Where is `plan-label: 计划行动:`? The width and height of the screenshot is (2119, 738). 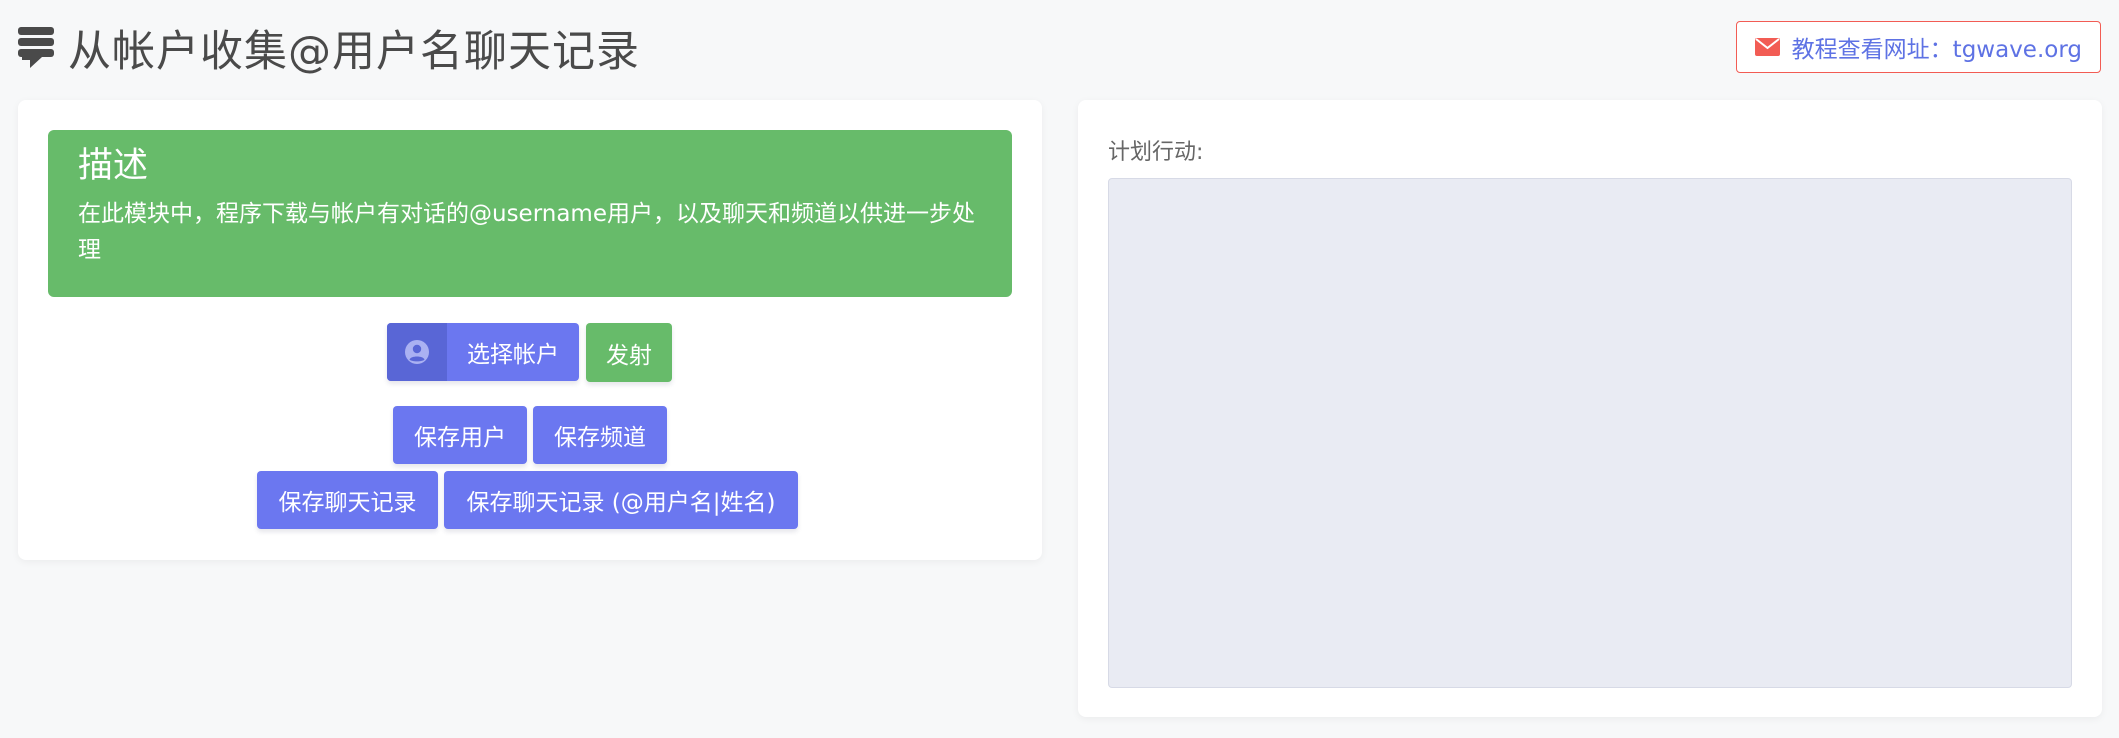 plan-label: 计划行动: is located at coordinates (1156, 152).